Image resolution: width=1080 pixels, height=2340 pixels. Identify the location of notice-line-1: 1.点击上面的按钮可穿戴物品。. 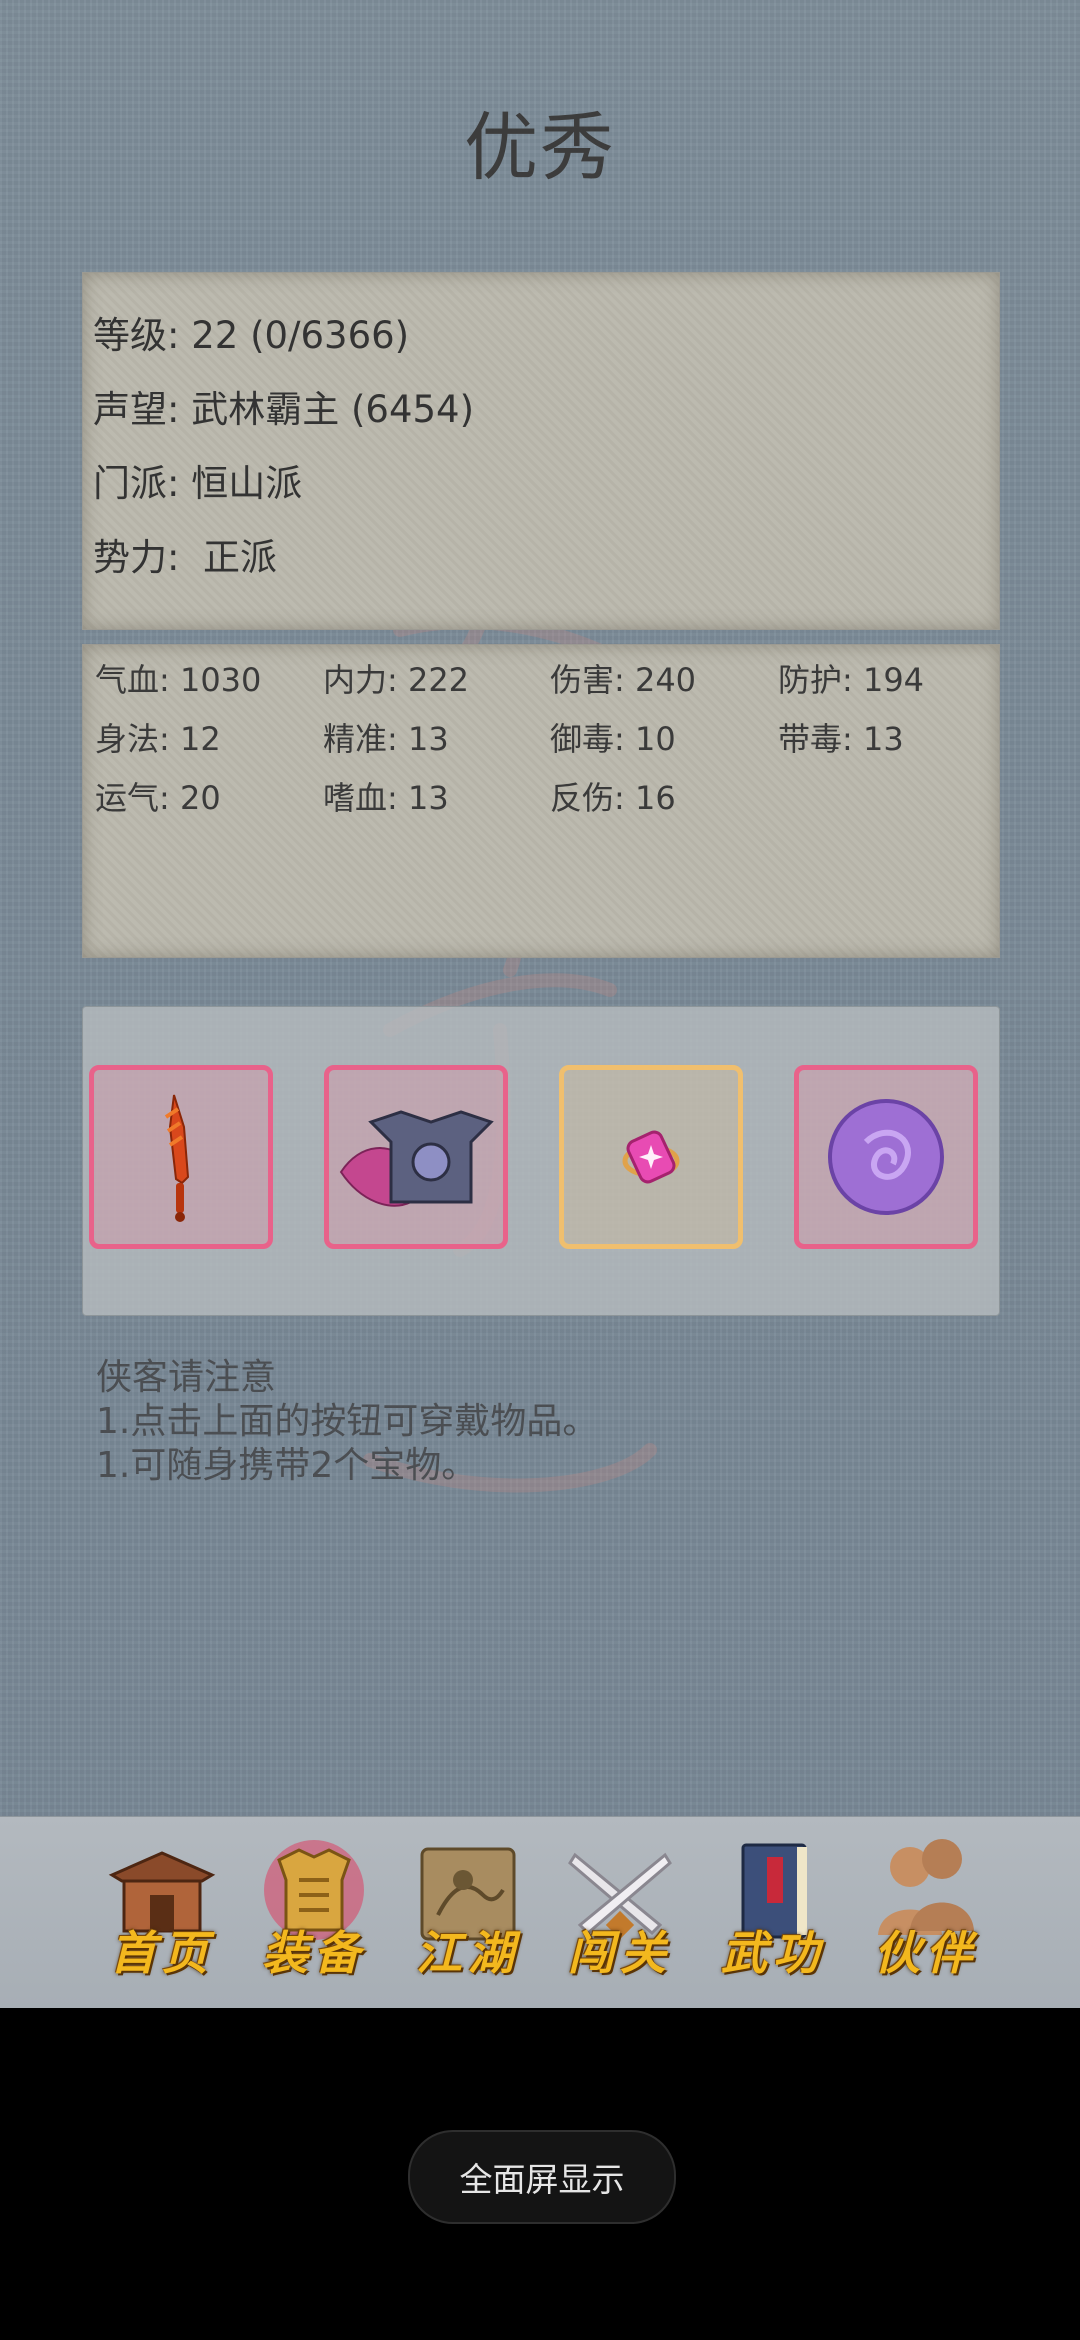
(347, 1421).